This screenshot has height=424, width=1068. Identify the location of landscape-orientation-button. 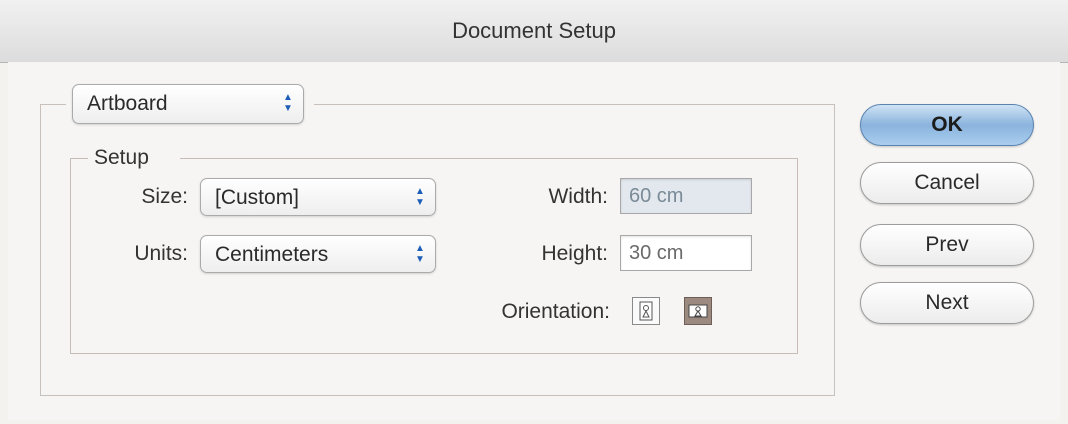
(698, 311).